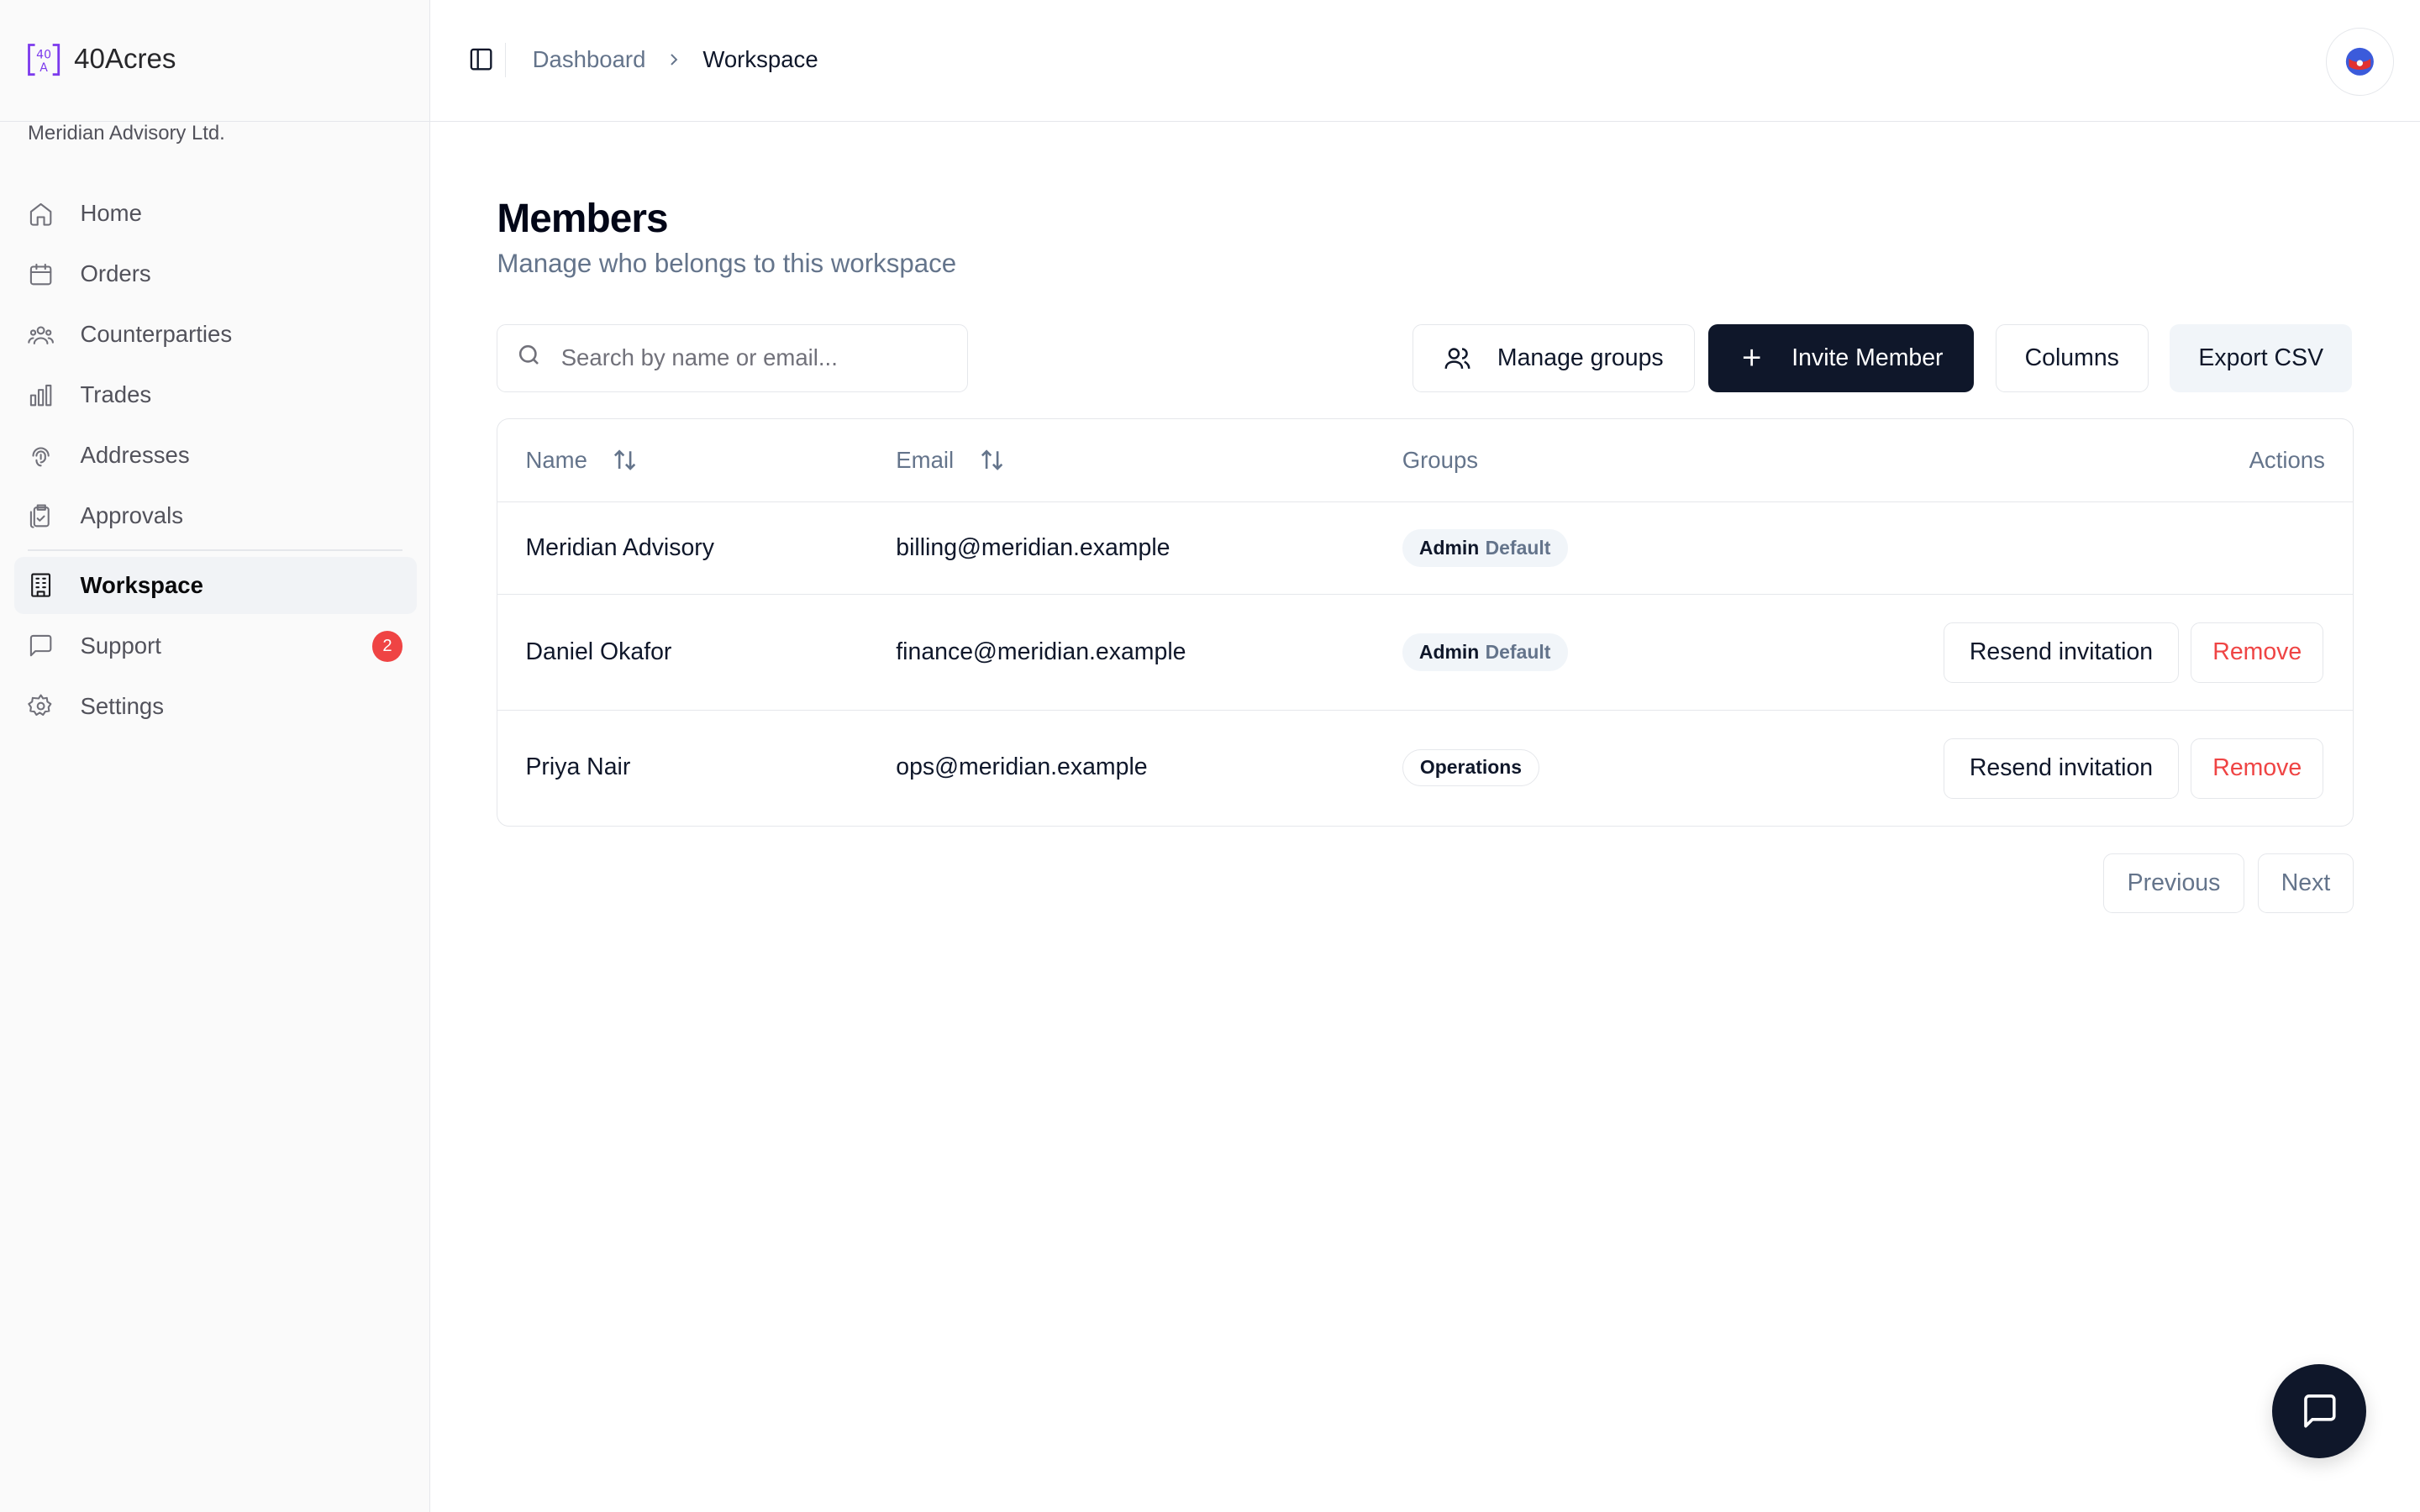 The height and width of the screenshot is (1512, 2420). What do you see at coordinates (506, 60) in the screenshot?
I see `toolbar-divider` at bounding box center [506, 60].